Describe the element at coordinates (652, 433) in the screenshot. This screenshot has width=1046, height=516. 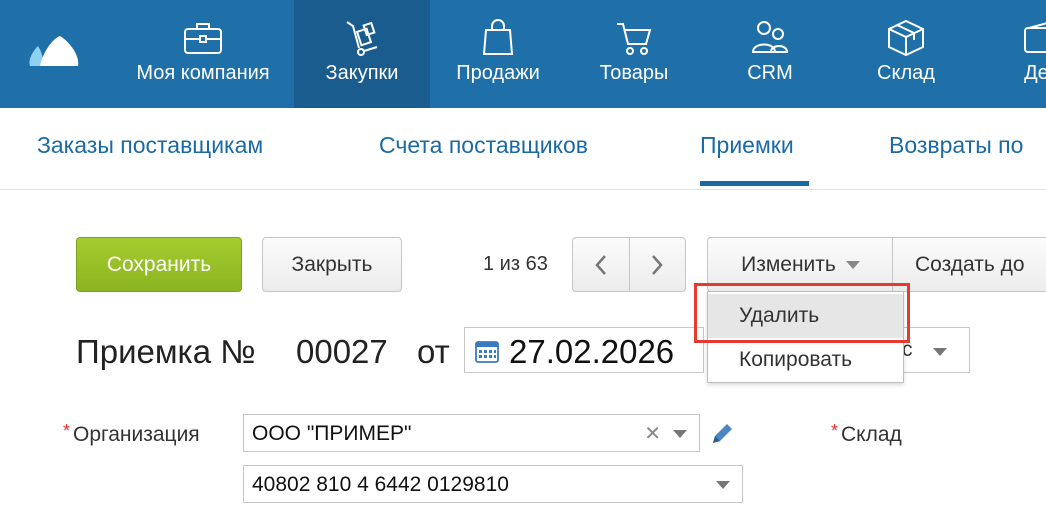
I see `clear-icon: ✕` at that location.